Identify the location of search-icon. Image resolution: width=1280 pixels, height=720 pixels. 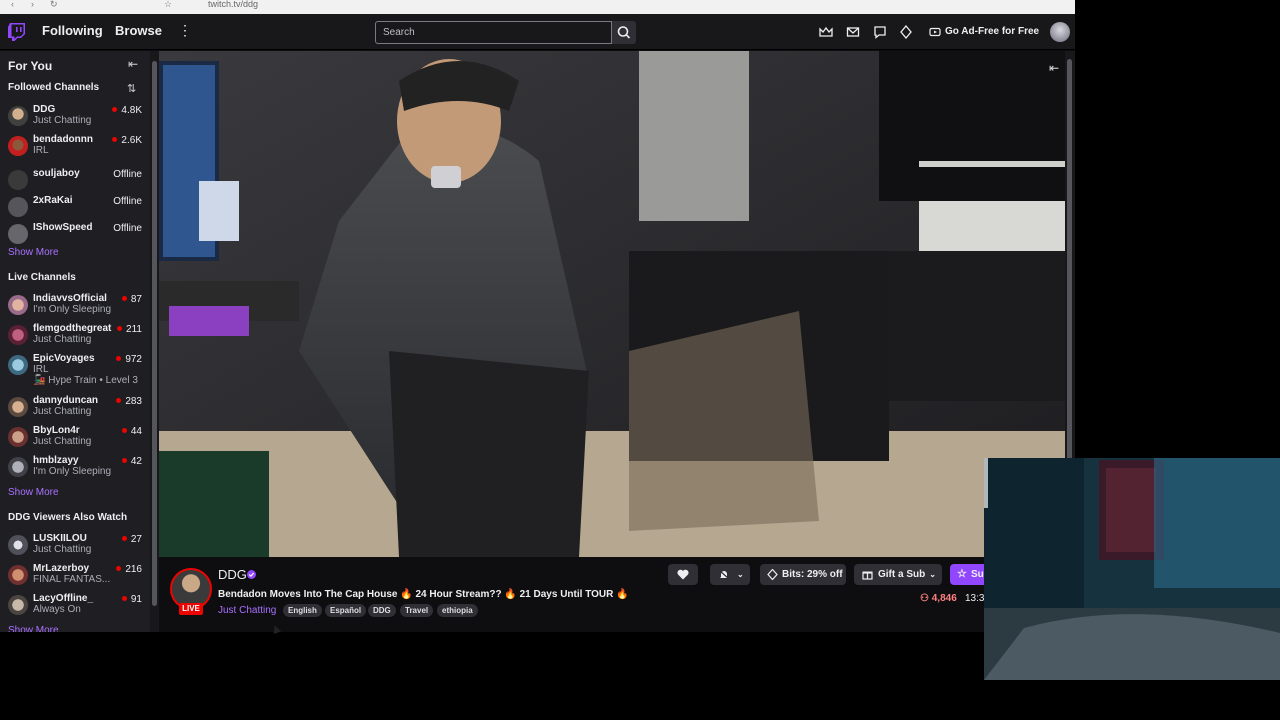
(624, 32).